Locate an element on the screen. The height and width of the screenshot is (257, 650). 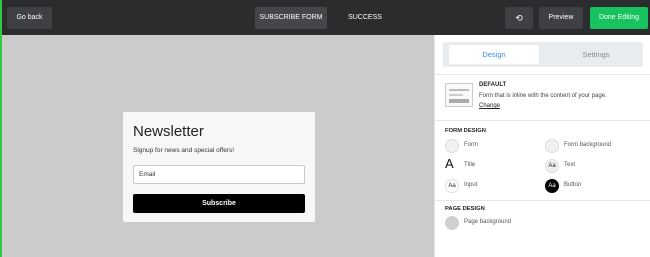
title-option-label: Title is located at coordinates (470, 165).